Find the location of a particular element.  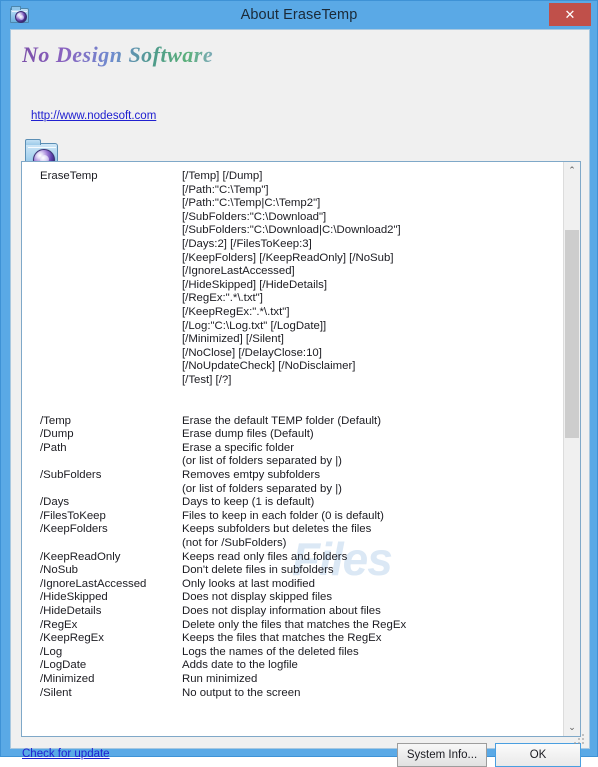

title-bar: About EraseTemp ✕ is located at coordinates (299, 15).